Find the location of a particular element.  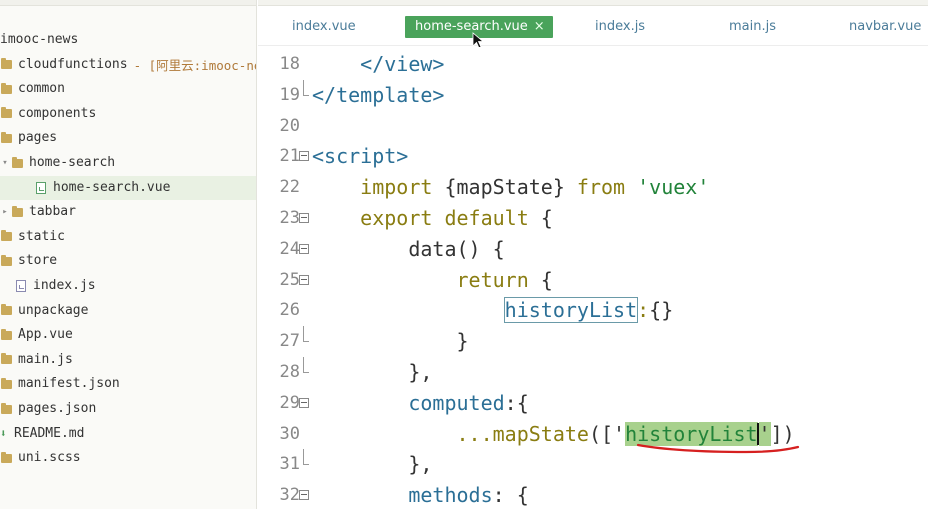

code-line: 26 historyList:{} is located at coordinates (593, 310).